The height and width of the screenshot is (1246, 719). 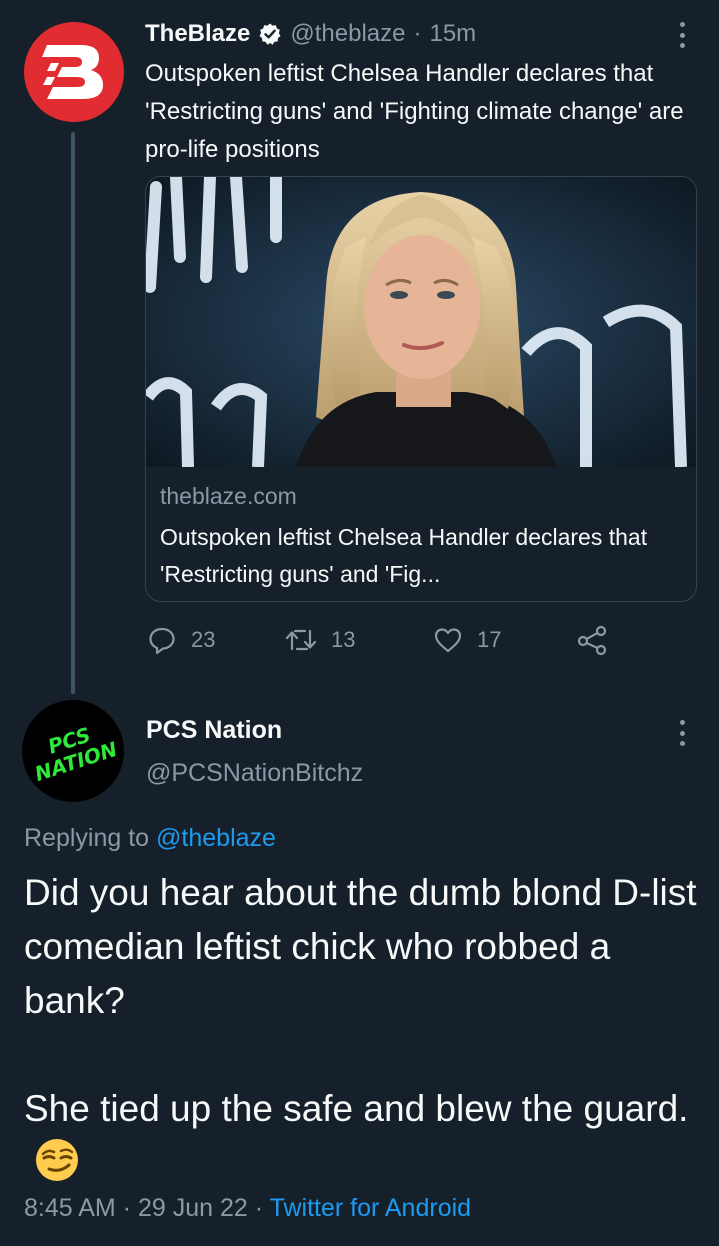 I want to click on reply-time: 8:45 AM, so click(x=70, y=1208).